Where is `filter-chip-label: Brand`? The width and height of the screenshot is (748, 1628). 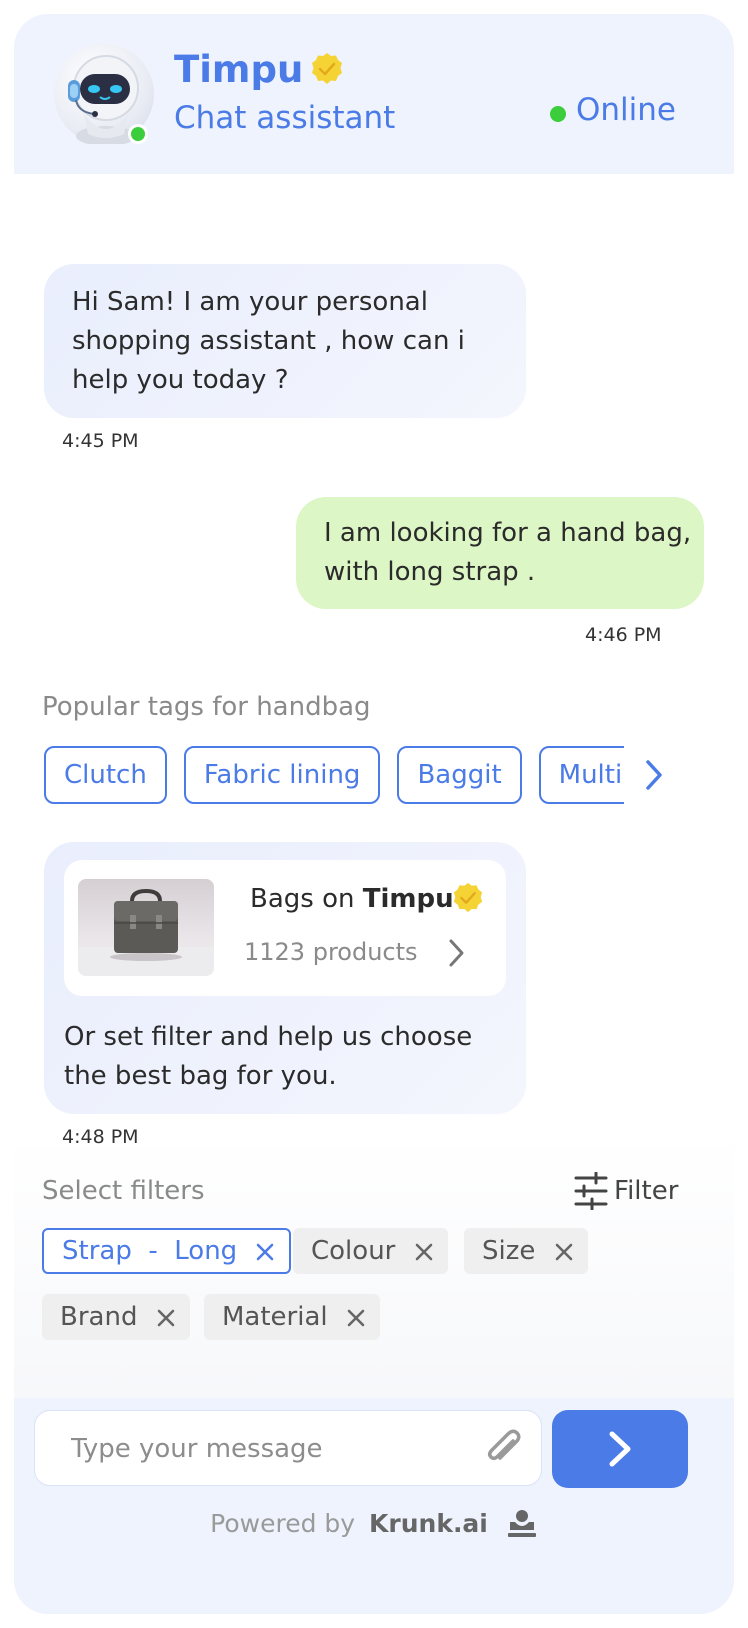
filter-chip-label: Brand is located at coordinates (99, 1317).